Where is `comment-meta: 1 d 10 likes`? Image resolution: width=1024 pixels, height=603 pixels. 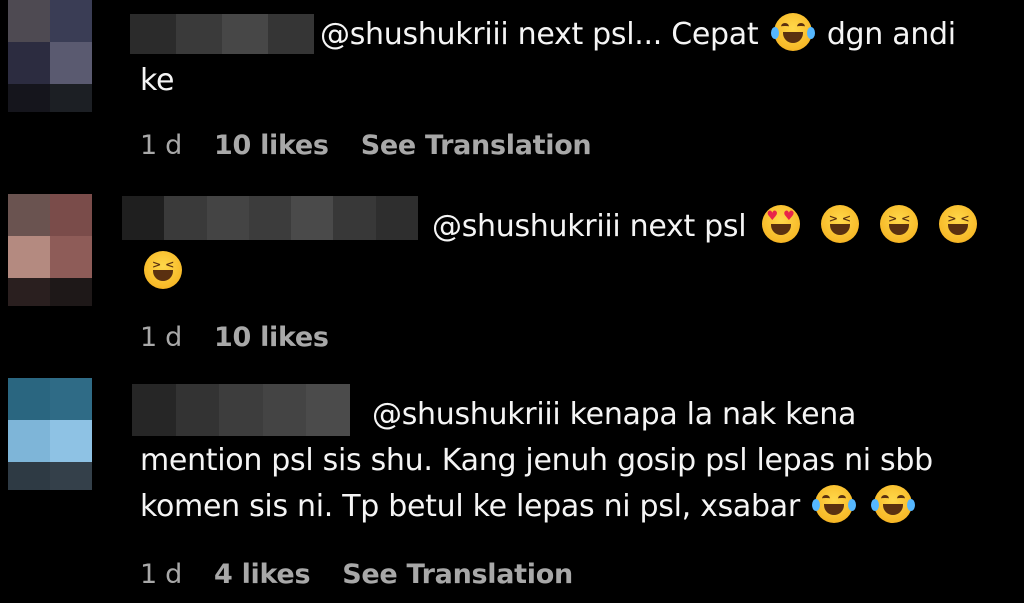
comment-meta: 1 d 10 likes is located at coordinates (234, 337).